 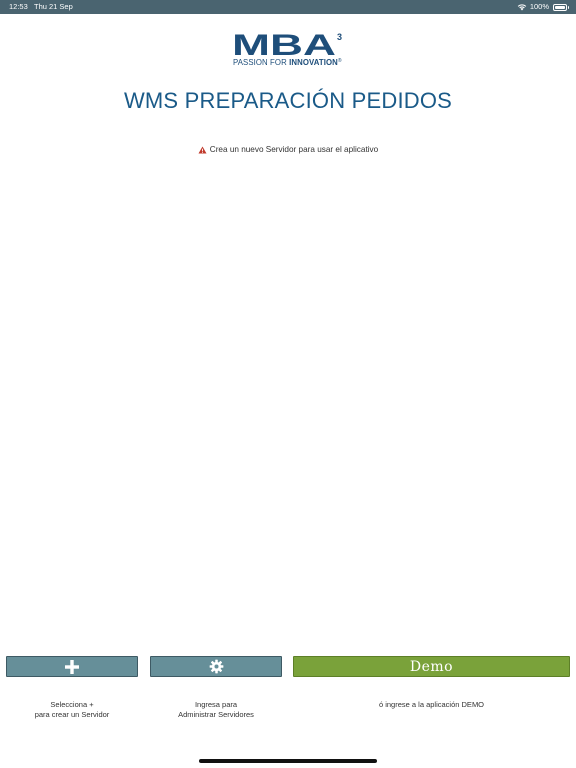 I want to click on demo-caption: ó ingrese a la aplicación DEMO, so click(x=431, y=704).